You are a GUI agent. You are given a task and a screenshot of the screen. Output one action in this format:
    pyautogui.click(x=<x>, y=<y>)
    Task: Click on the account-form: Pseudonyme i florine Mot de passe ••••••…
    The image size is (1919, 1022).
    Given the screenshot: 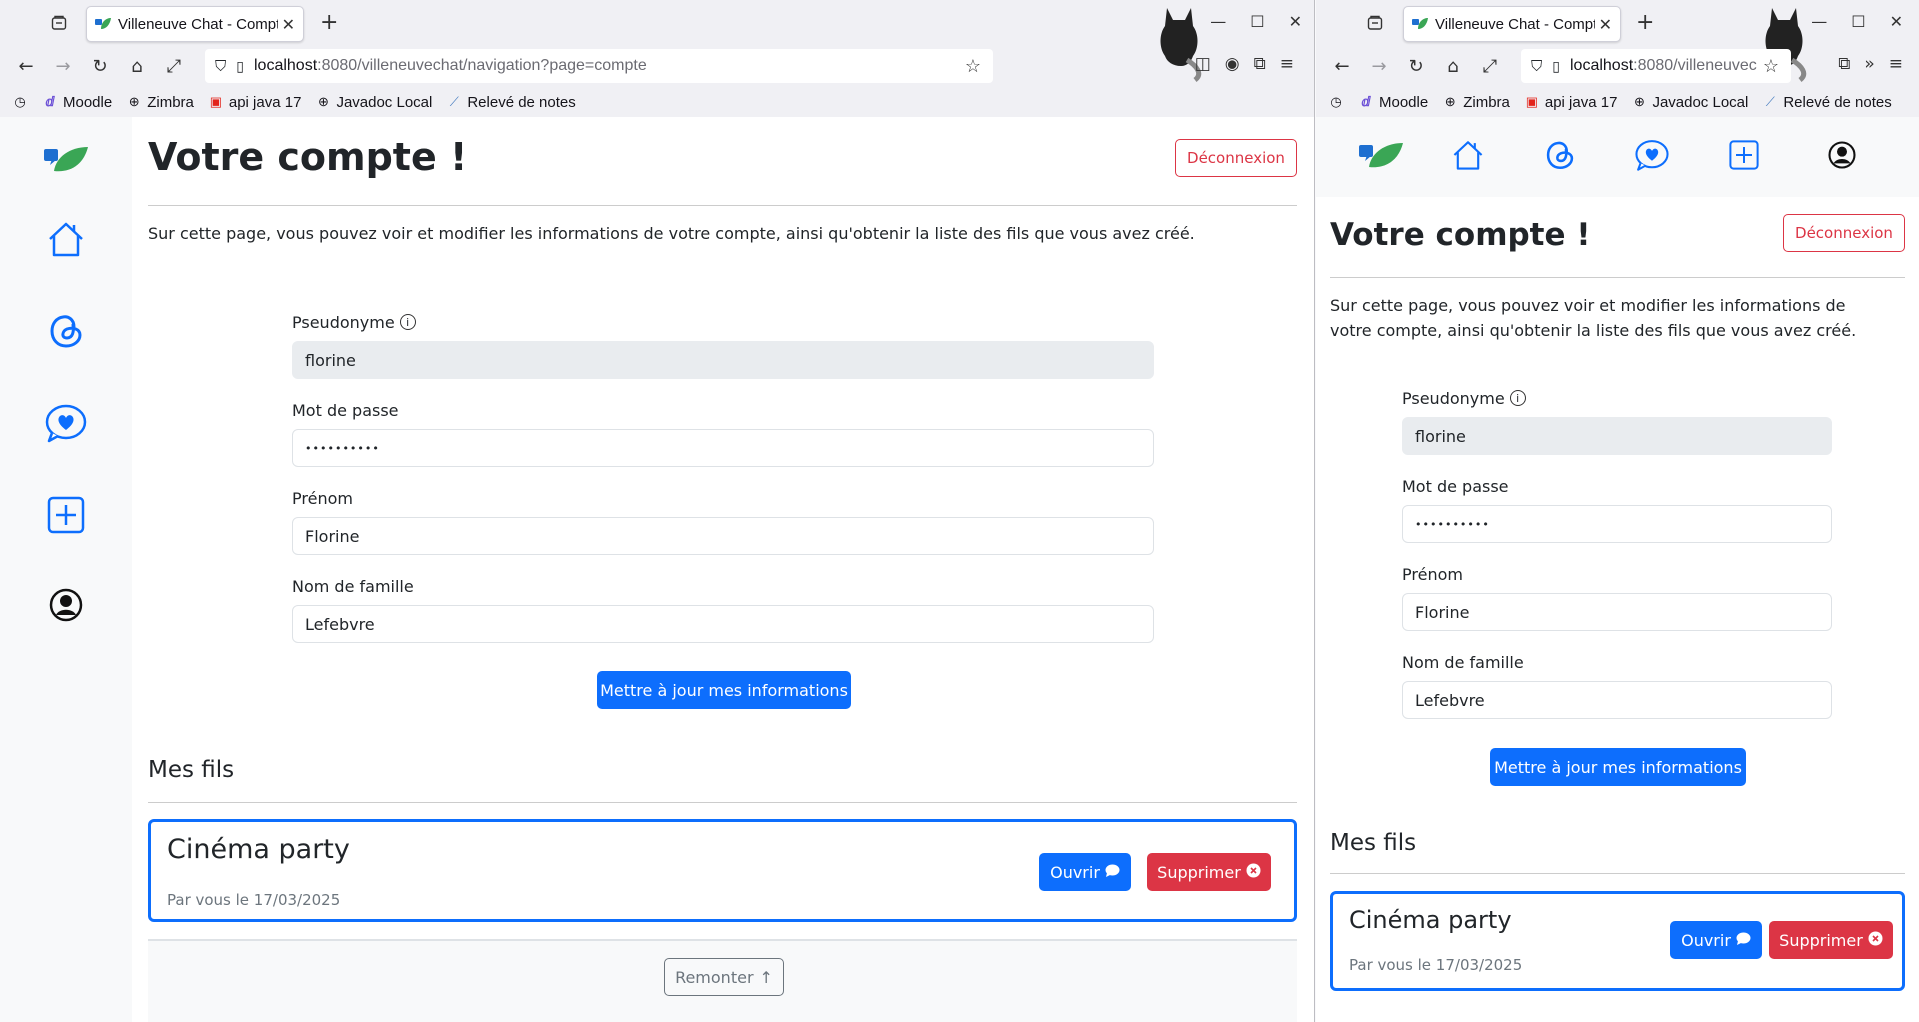 What is the action you would take?
    pyautogui.click(x=1617, y=563)
    